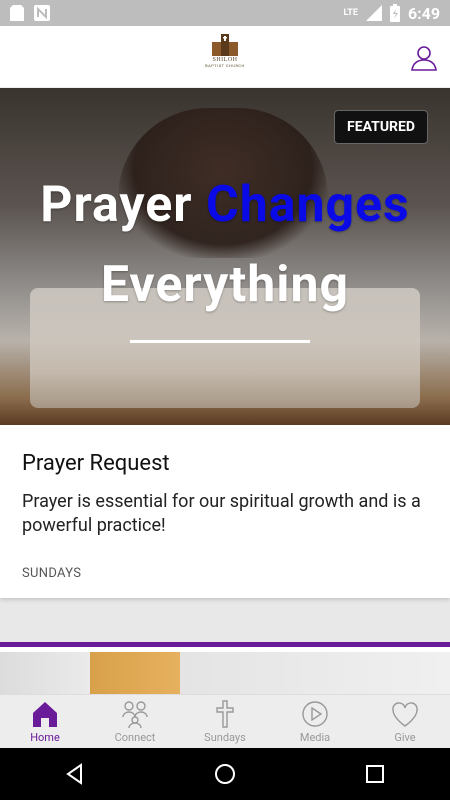 The image size is (450, 800). What do you see at coordinates (315, 714) in the screenshot?
I see `play-icon` at bounding box center [315, 714].